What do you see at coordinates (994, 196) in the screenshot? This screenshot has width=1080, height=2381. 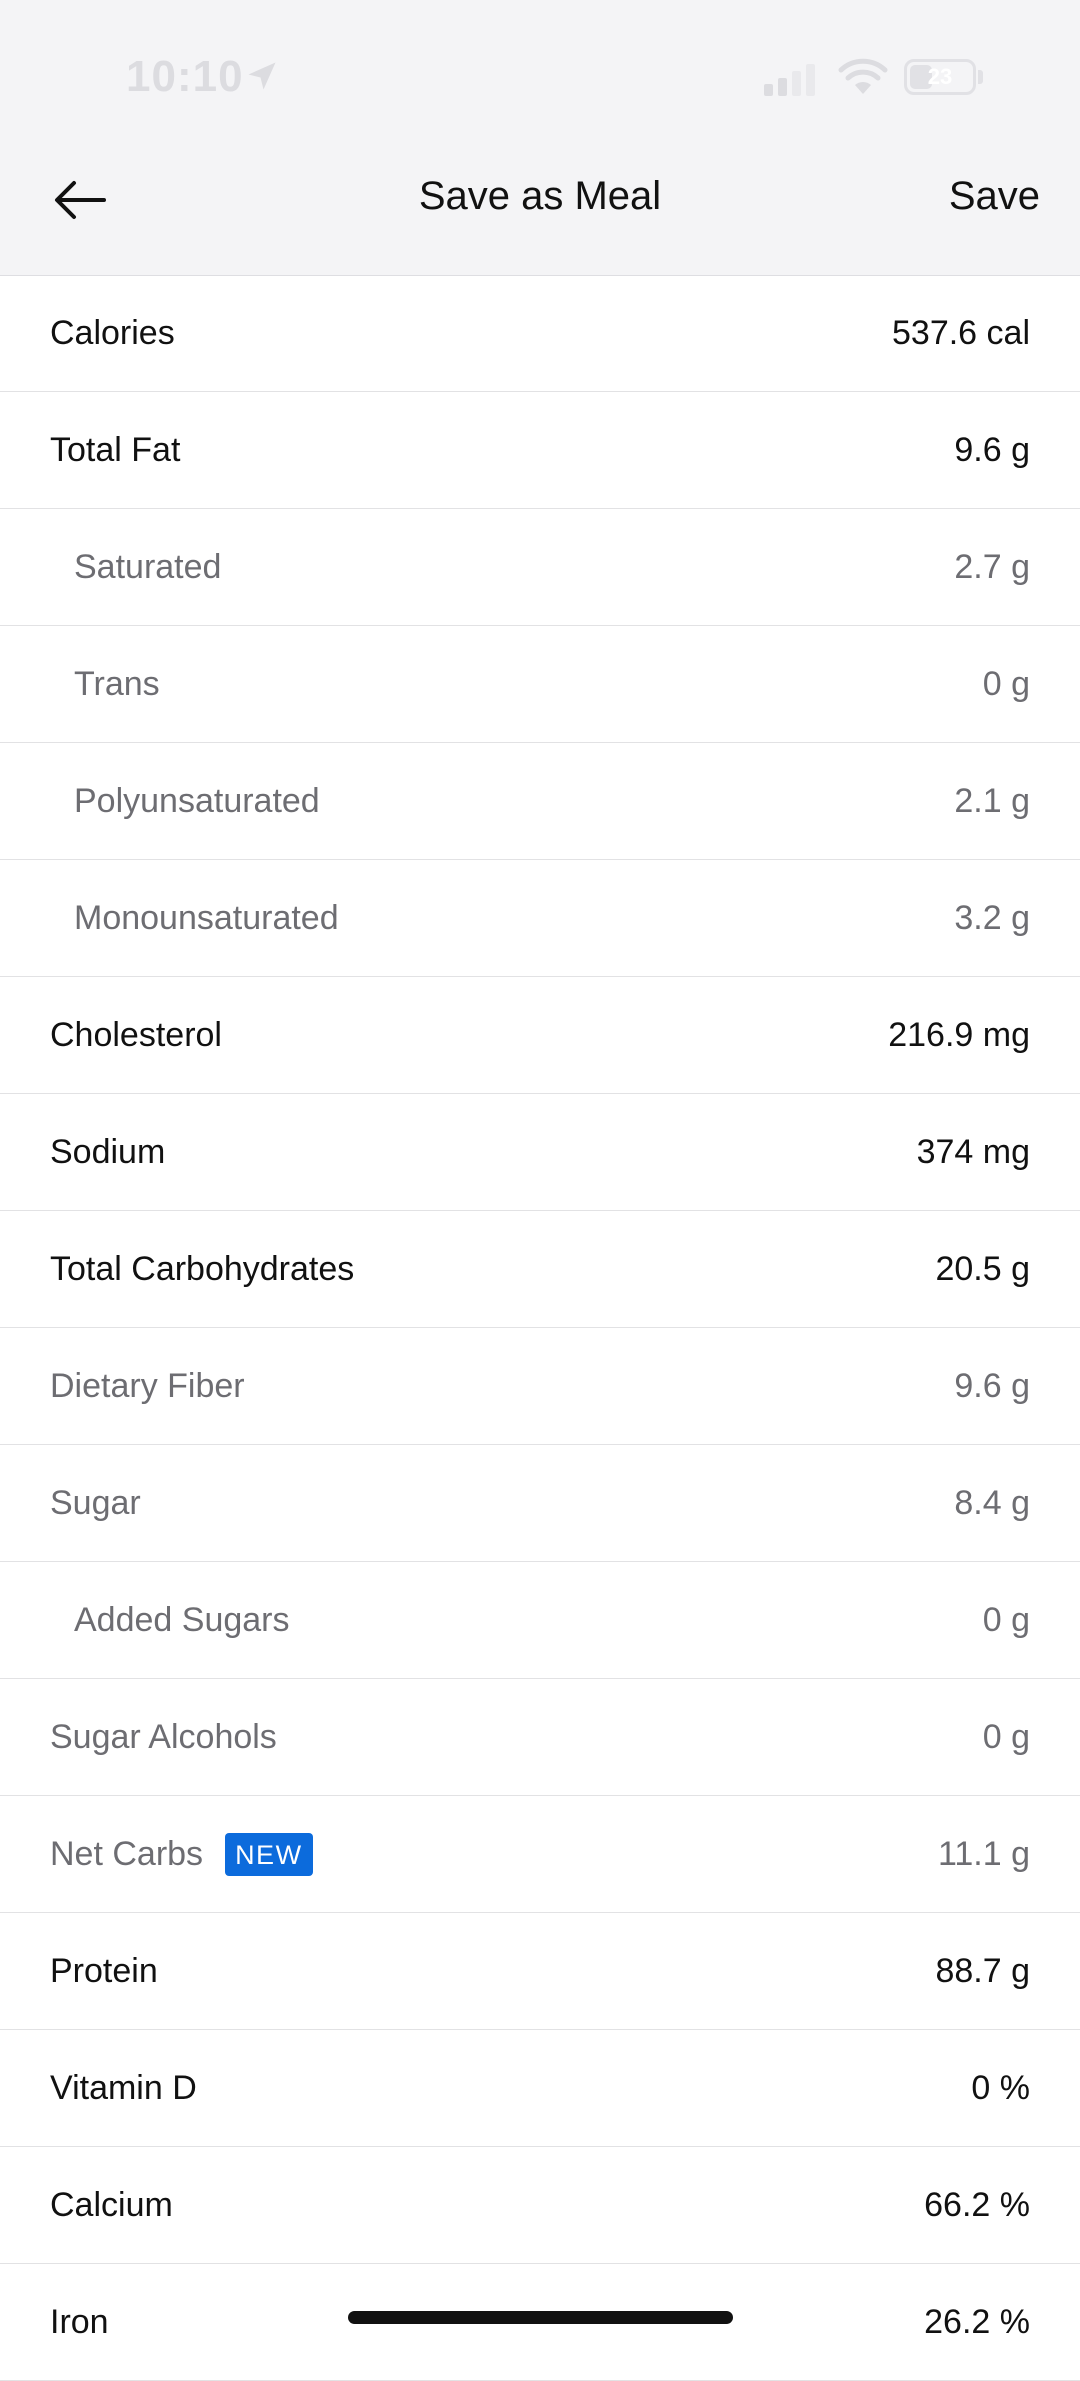 I see `save-button: Save` at bounding box center [994, 196].